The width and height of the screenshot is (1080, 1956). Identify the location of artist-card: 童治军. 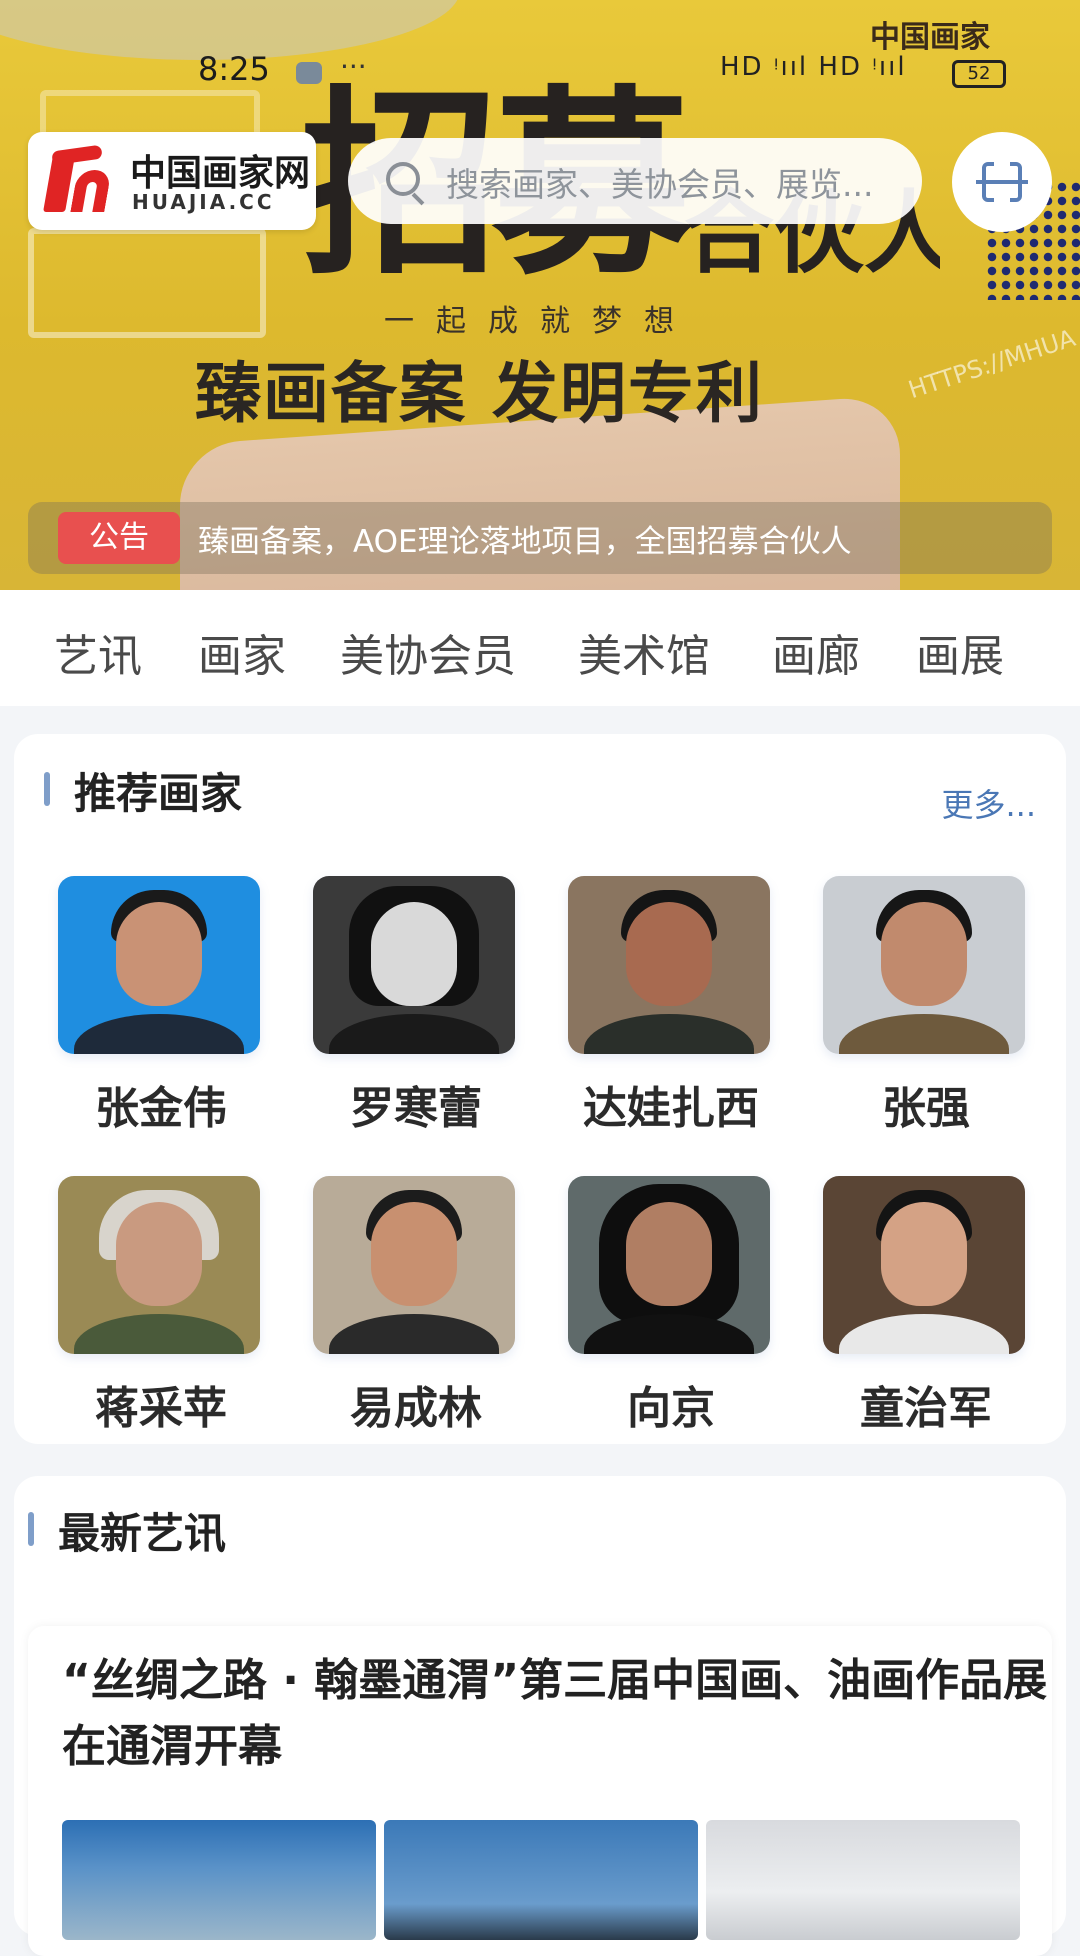
(926, 1305).